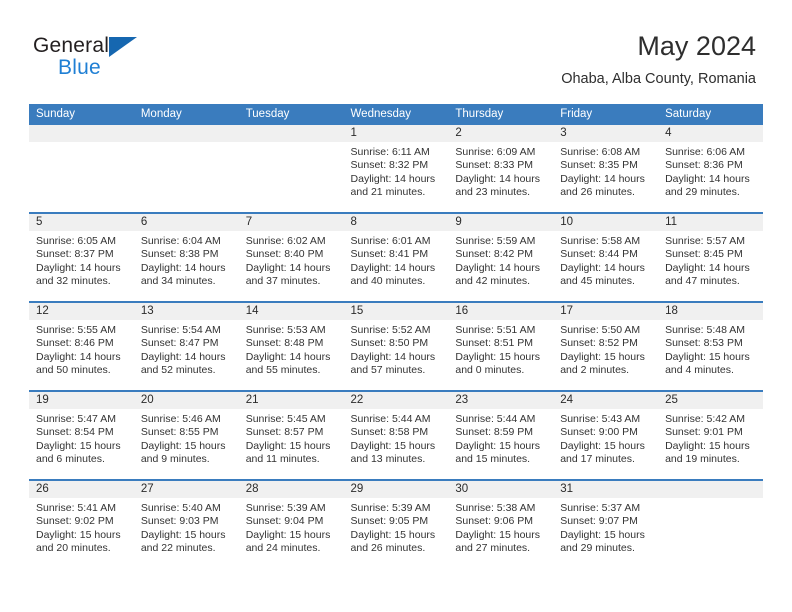 The image size is (792, 612). What do you see at coordinates (606, 133) in the screenshot?
I see `day-number: 3` at bounding box center [606, 133].